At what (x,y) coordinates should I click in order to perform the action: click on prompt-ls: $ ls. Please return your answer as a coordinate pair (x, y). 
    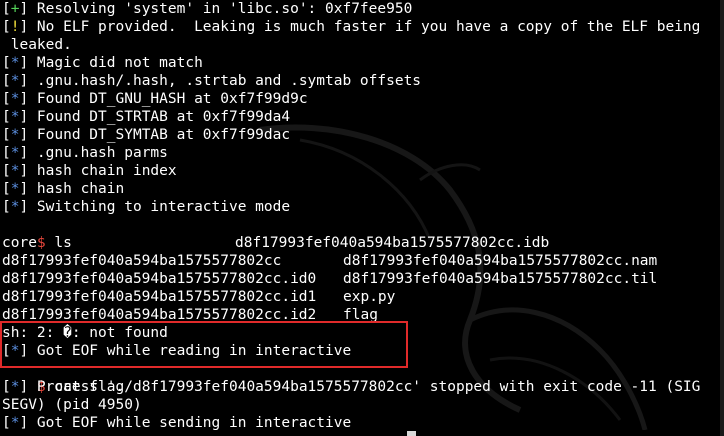
    Looking at the image, I should click on (37, 233).